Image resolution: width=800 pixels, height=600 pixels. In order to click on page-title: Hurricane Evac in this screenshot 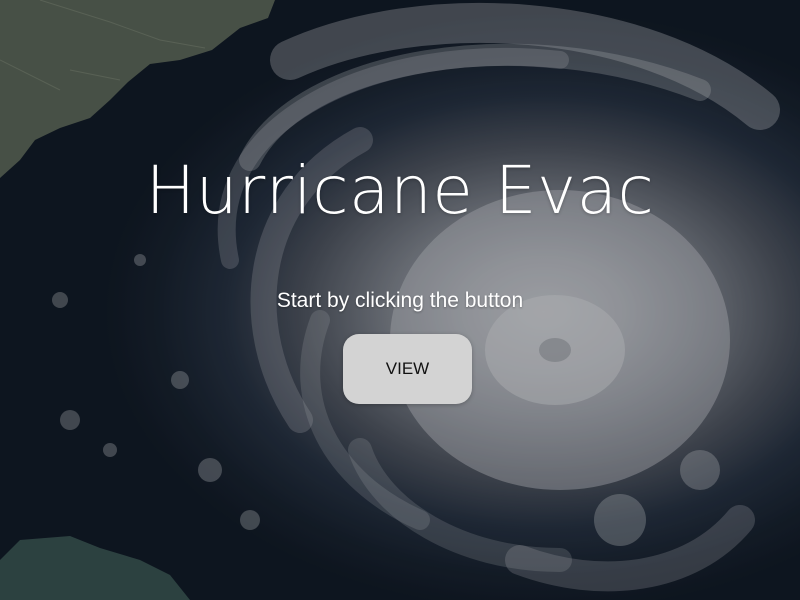, I will do `click(400, 190)`.